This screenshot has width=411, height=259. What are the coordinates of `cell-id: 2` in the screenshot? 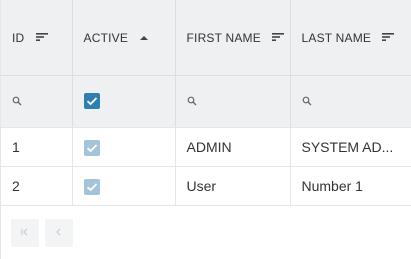 It's located at (37, 186).